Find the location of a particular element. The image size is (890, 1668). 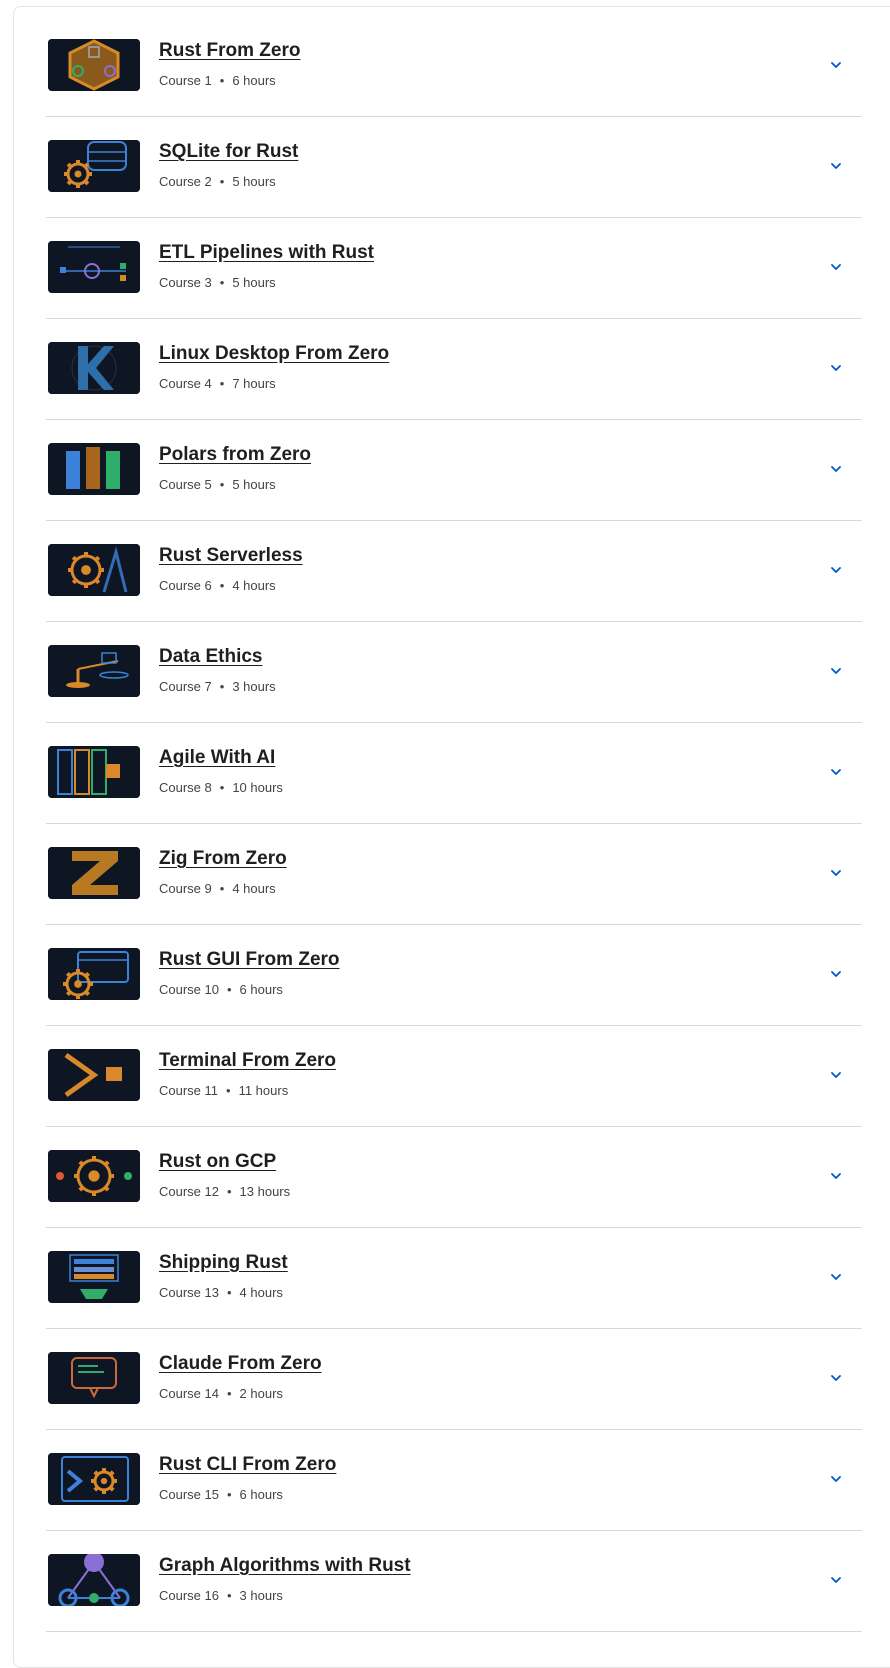

course-number: Course 2 is located at coordinates (185, 181).